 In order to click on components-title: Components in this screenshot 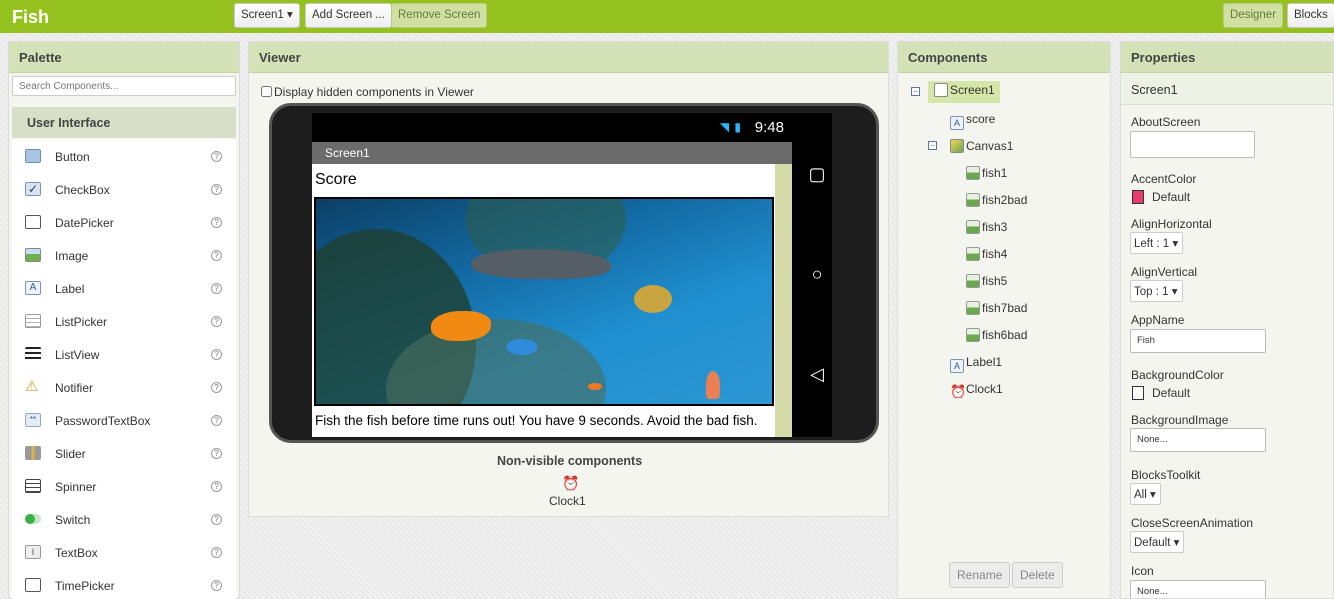, I will do `click(1004, 57)`.